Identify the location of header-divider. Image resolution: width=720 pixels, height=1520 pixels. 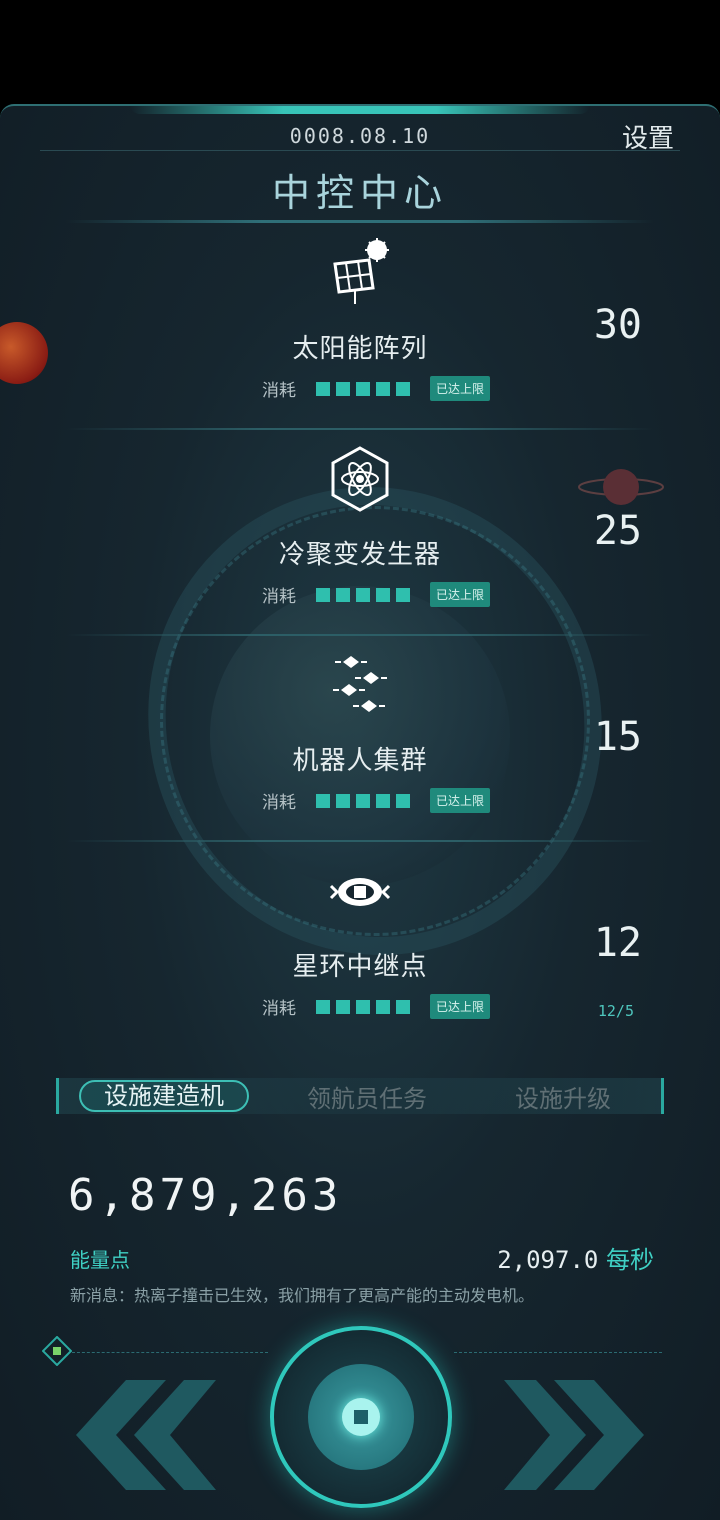
(360, 150).